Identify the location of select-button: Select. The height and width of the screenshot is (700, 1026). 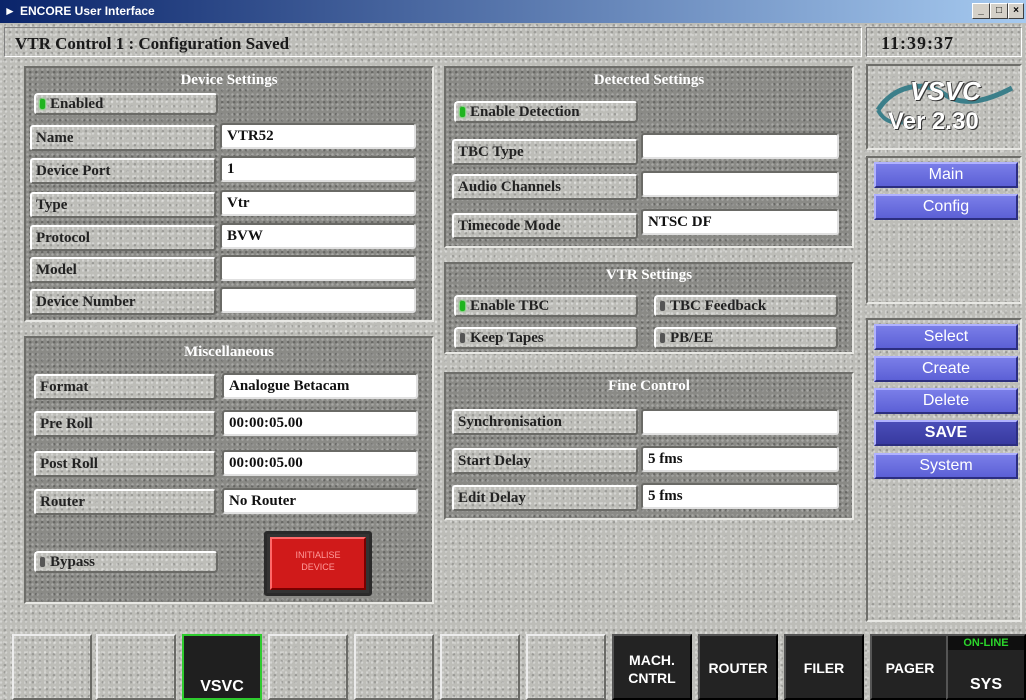
(946, 337).